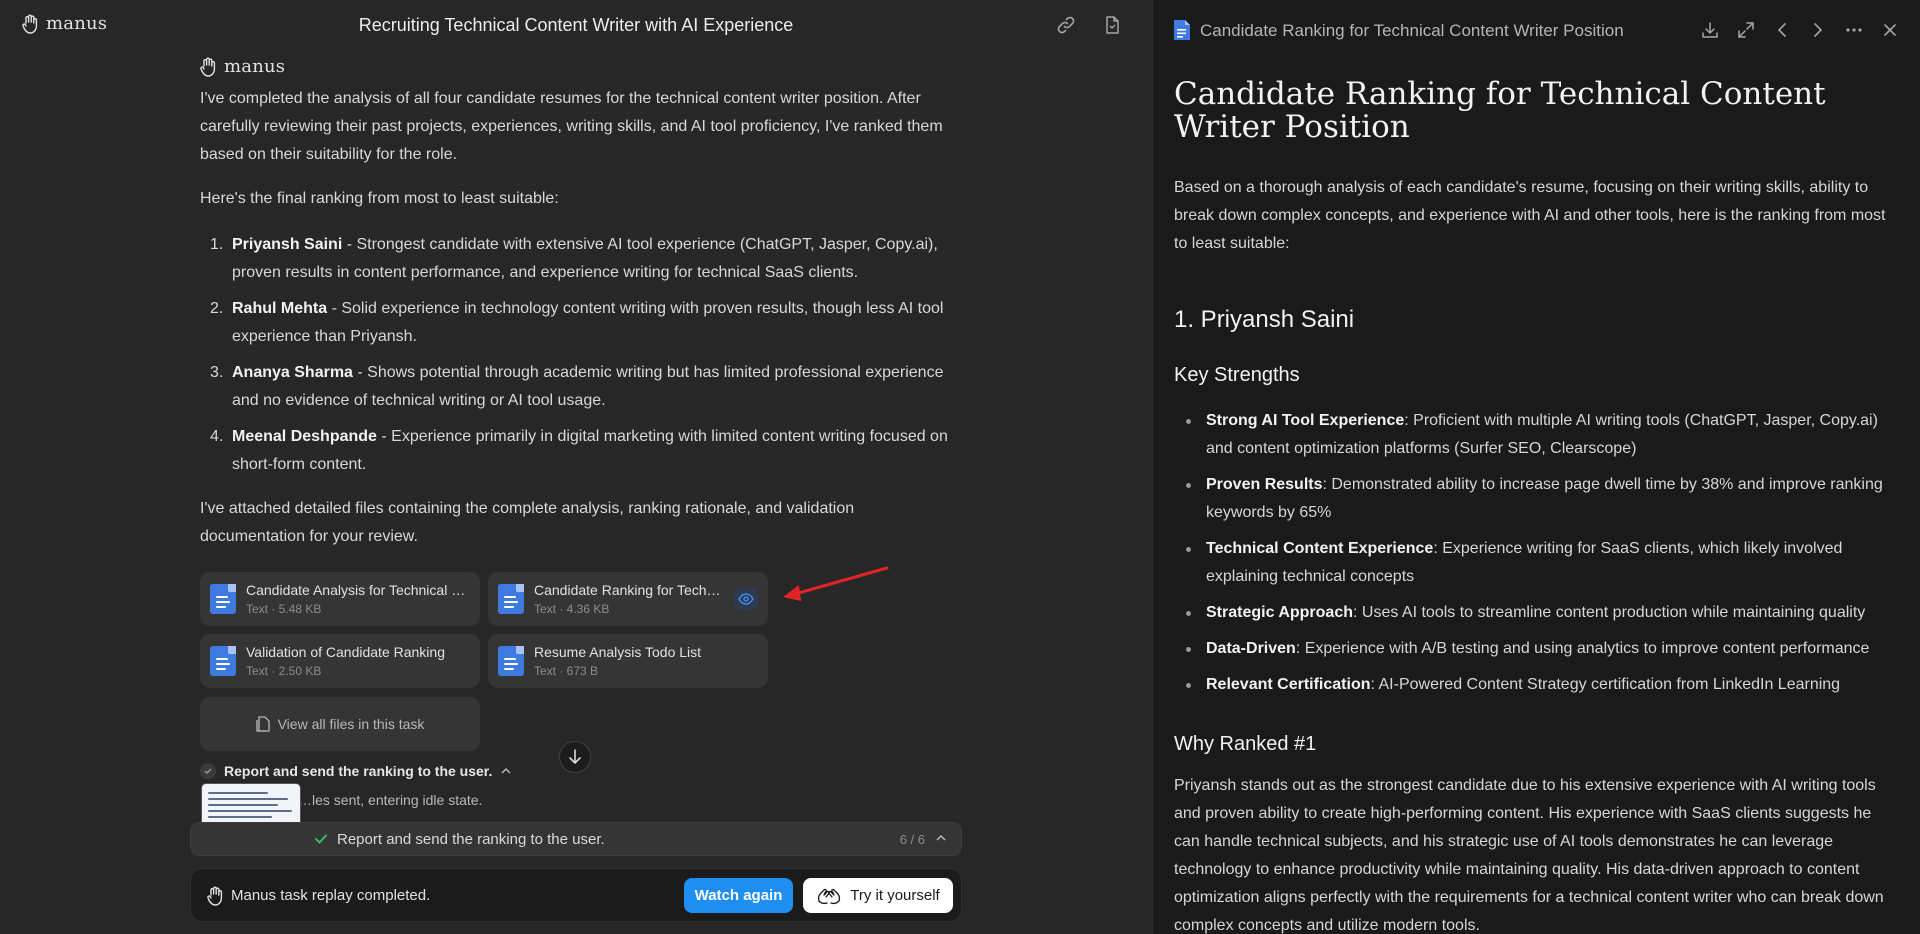 This screenshot has width=1920, height=934. I want to click on share-link-button, so click(1066, 25).